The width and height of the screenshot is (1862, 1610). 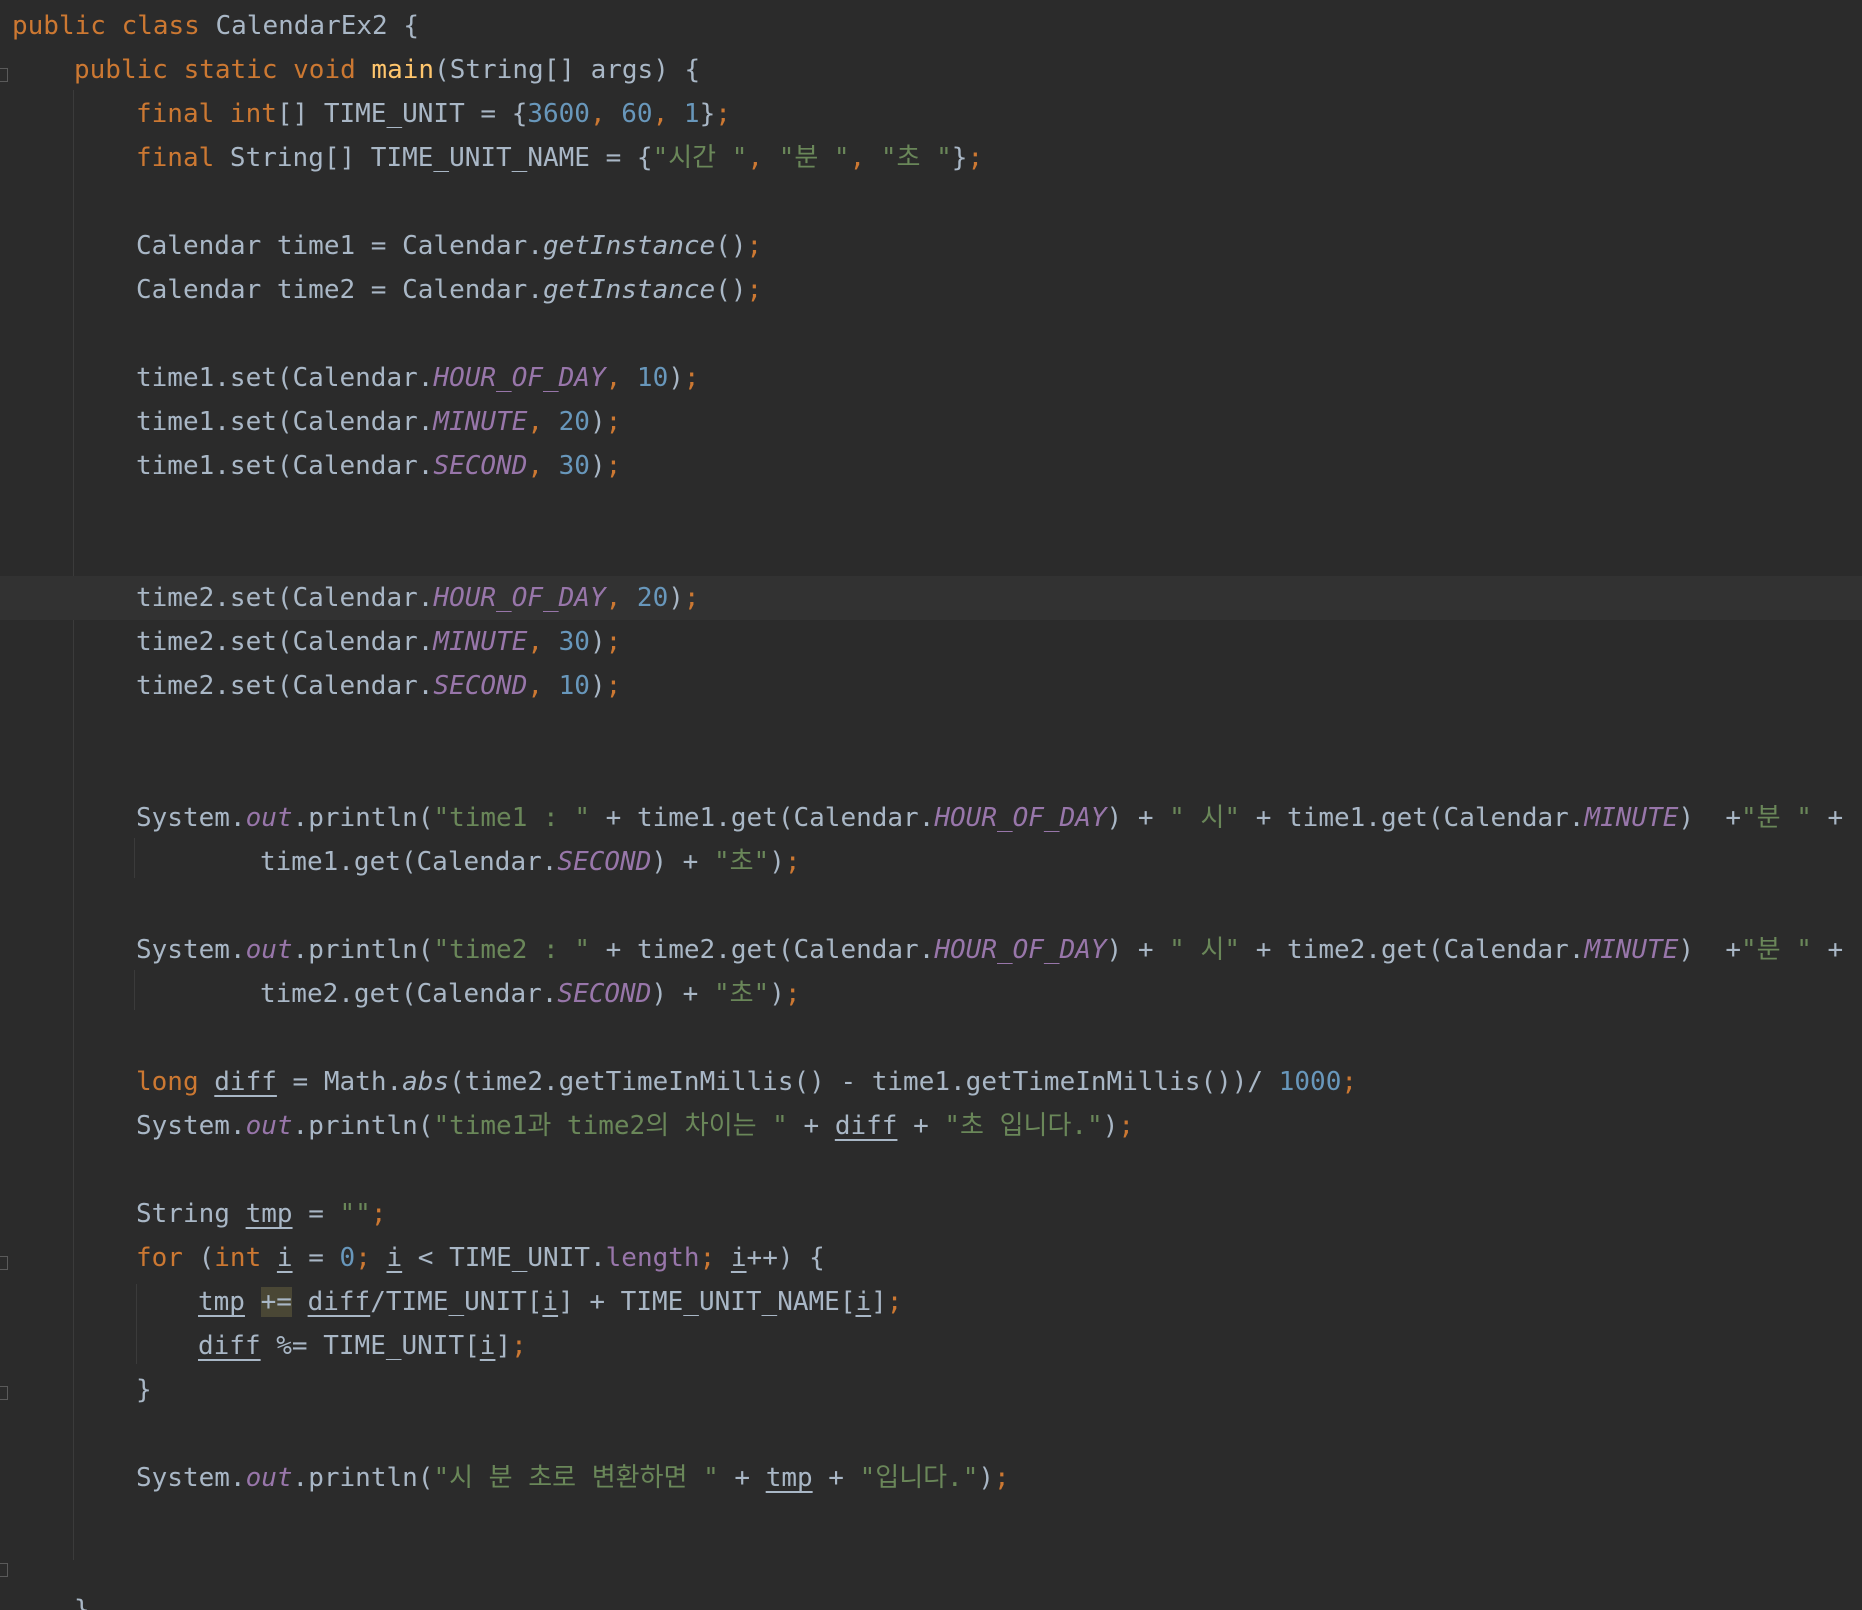 I want to click on code-text: time2.set(Calendar.MINUTE, 30);, so click(x=378, y=642).